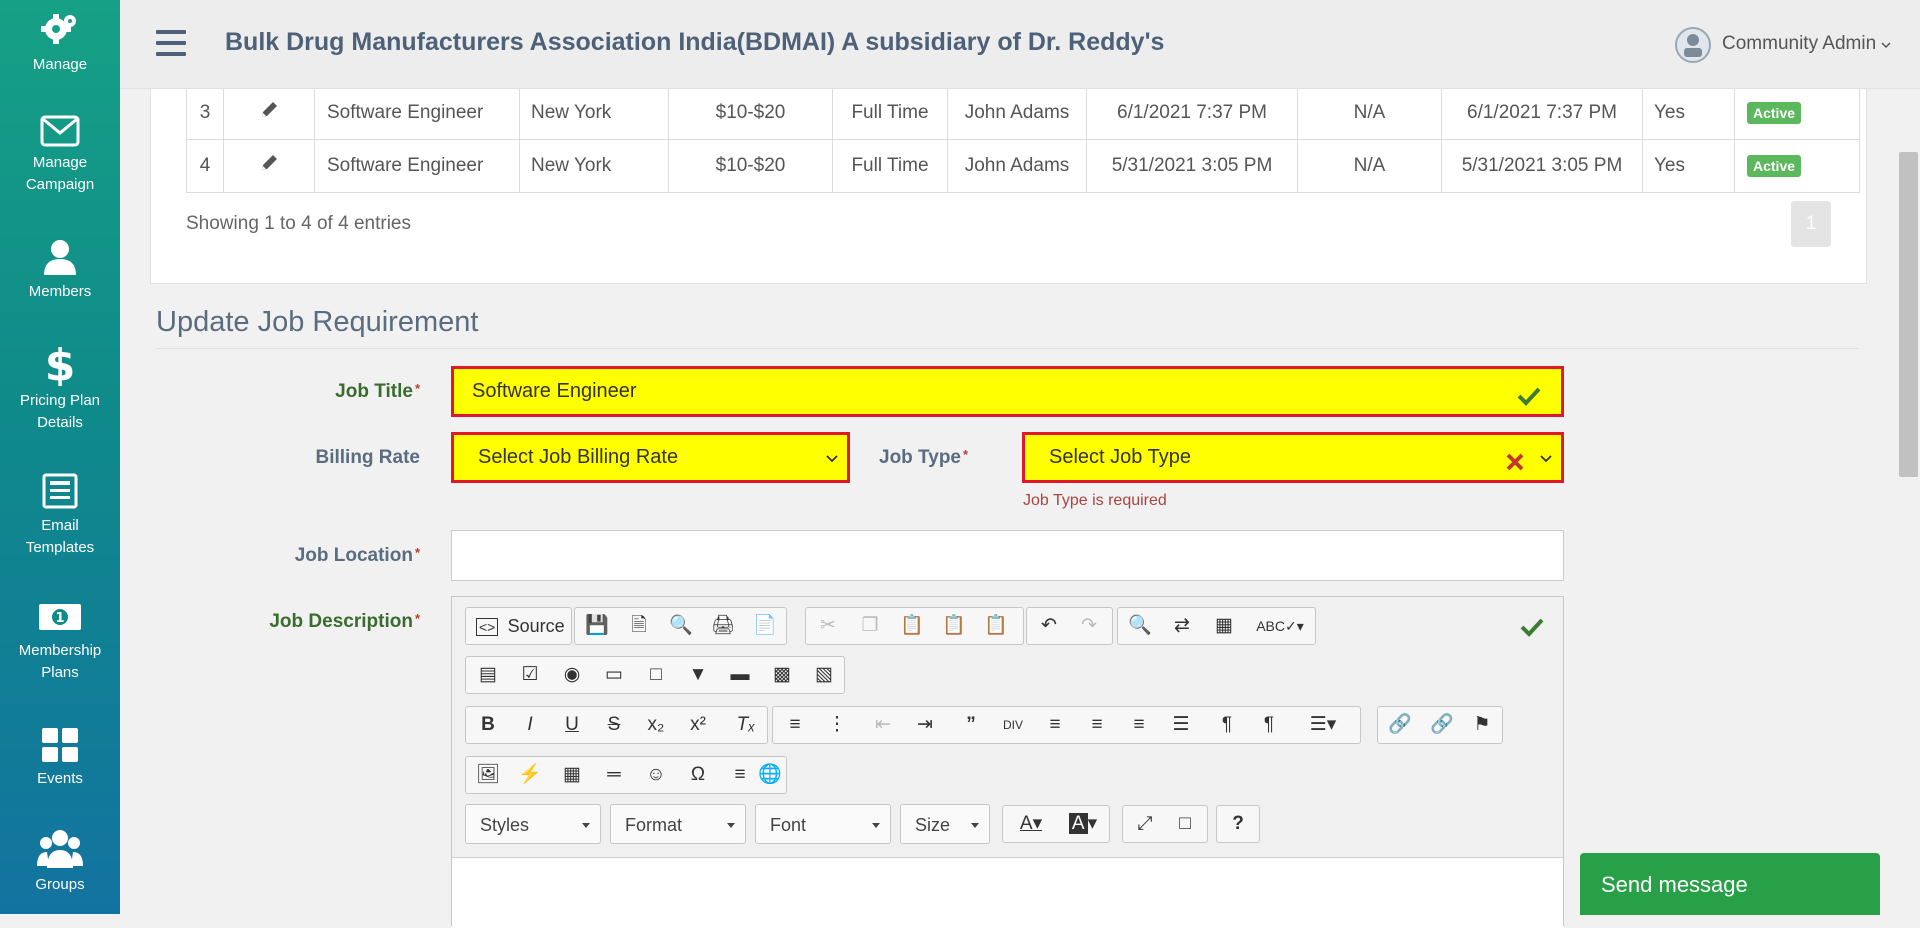 This screenshot has height=928, width=1920. What do you see at coordinates (533, 824) in the screenshot?
I see `styles-dropdown: Styles` at bounding box center [533, 824].